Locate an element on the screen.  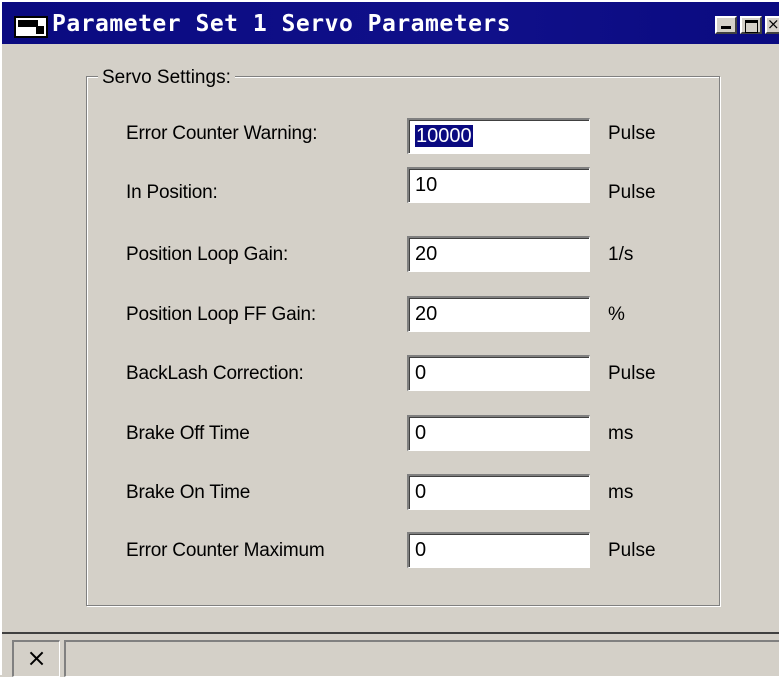
in-position-input: 10 is located at coordinates (498, 185).